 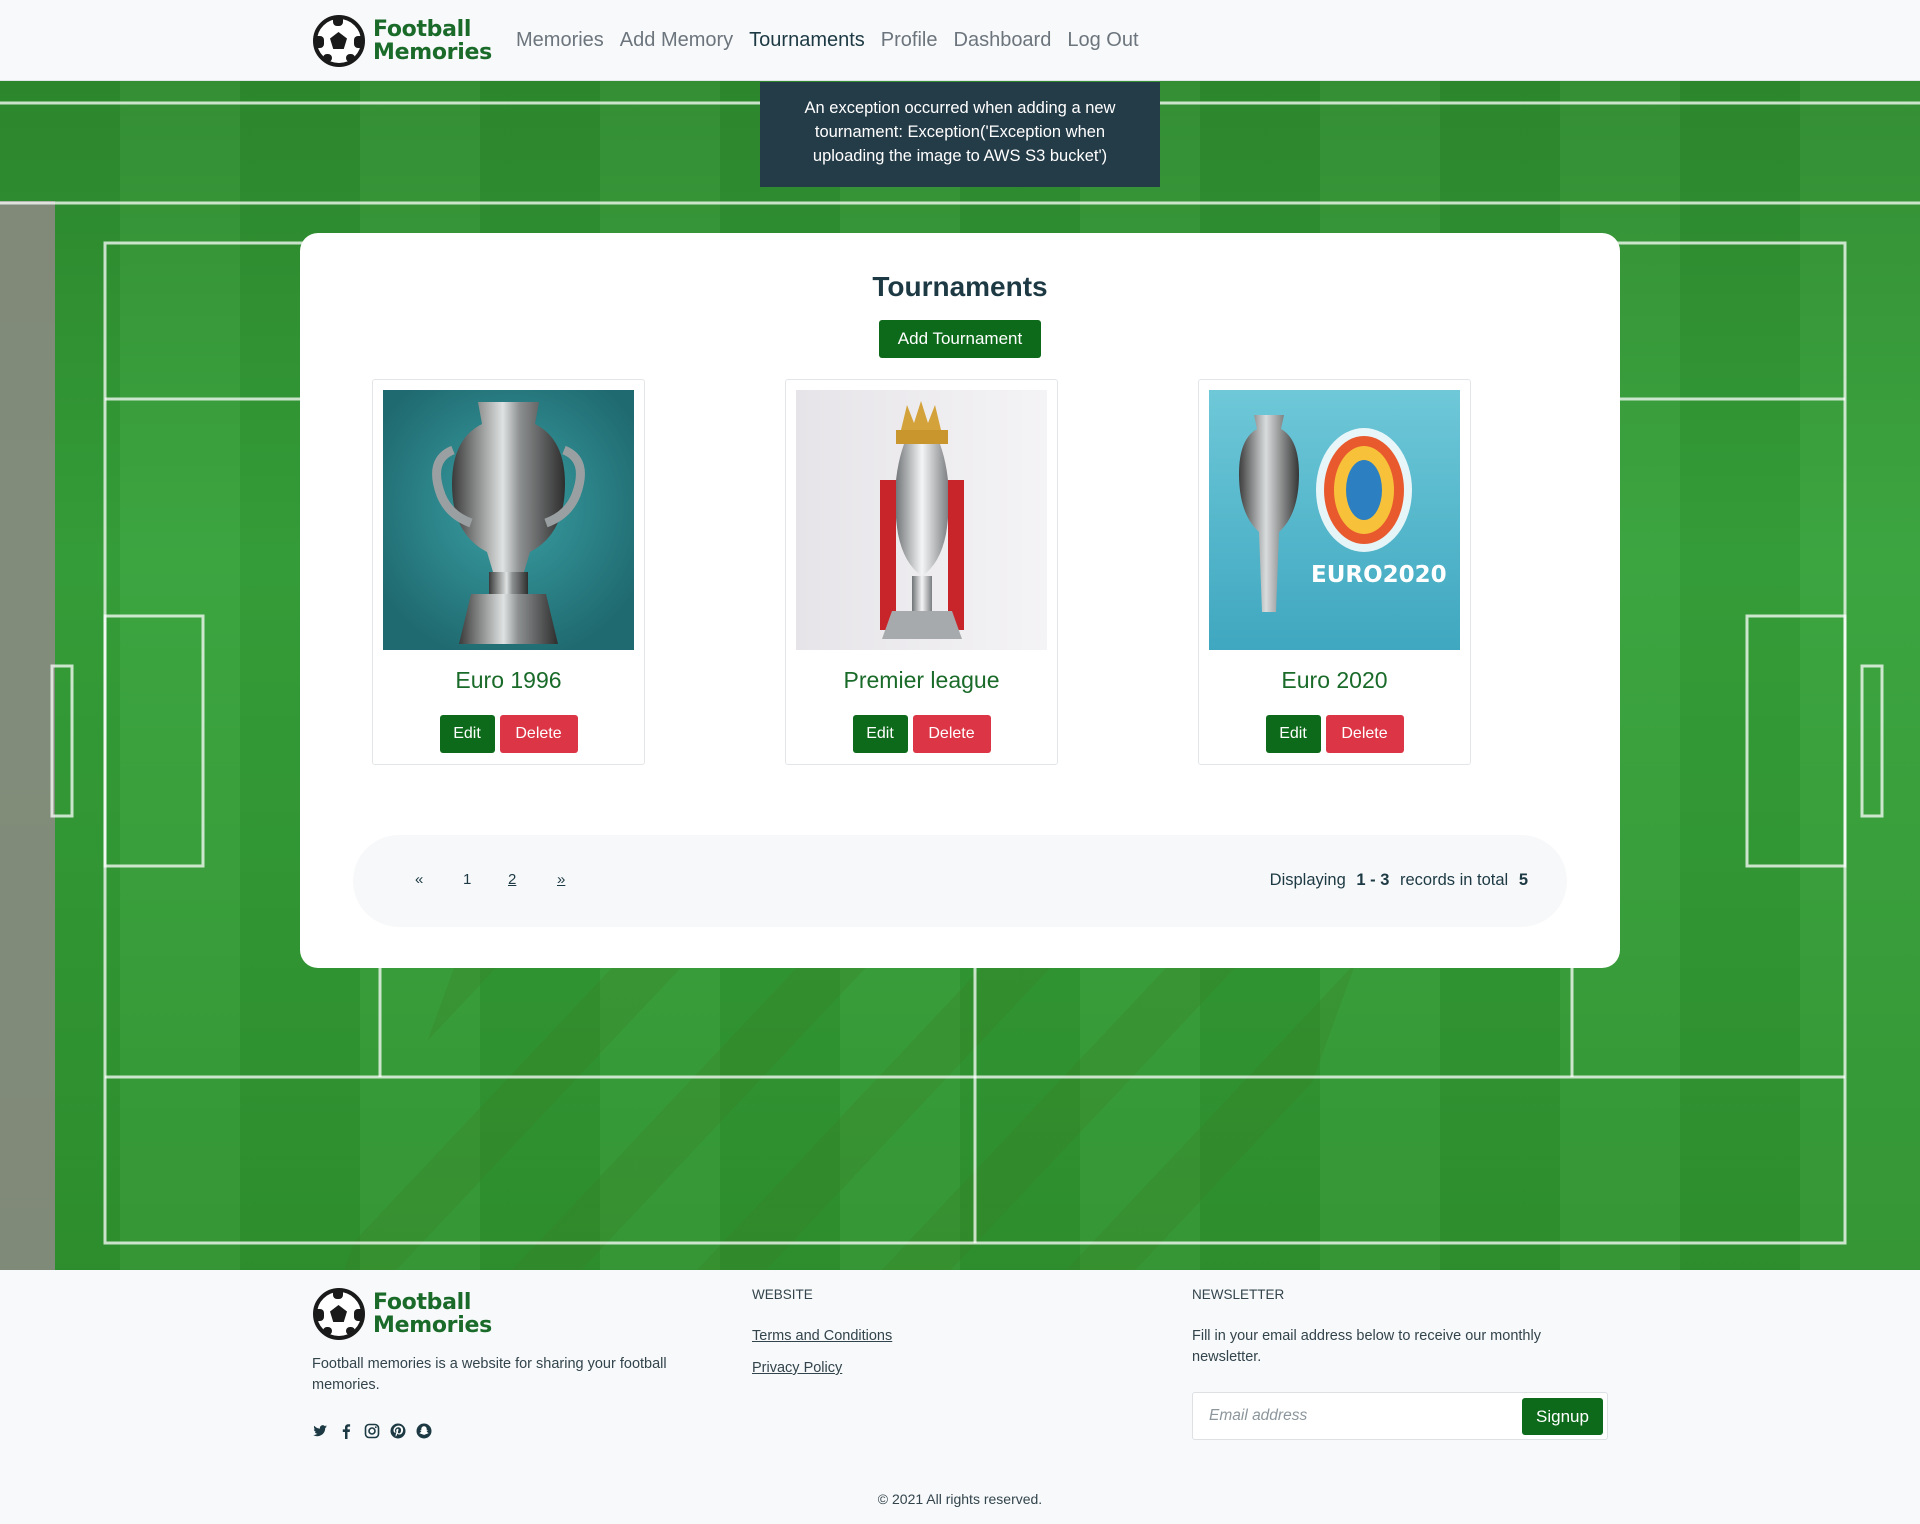 What do you see at coordinates (797, 1368) in the screenshot?
I see `privacy-link: Privacy Policy` at bounding box center [797, 1368].